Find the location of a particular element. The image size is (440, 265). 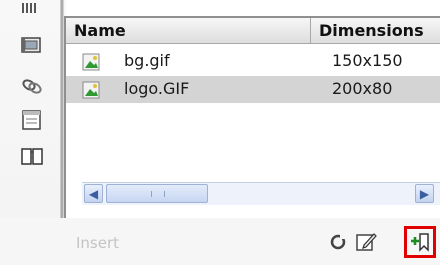

asset-name: logo.GIF is located at coordinates (157, 88).